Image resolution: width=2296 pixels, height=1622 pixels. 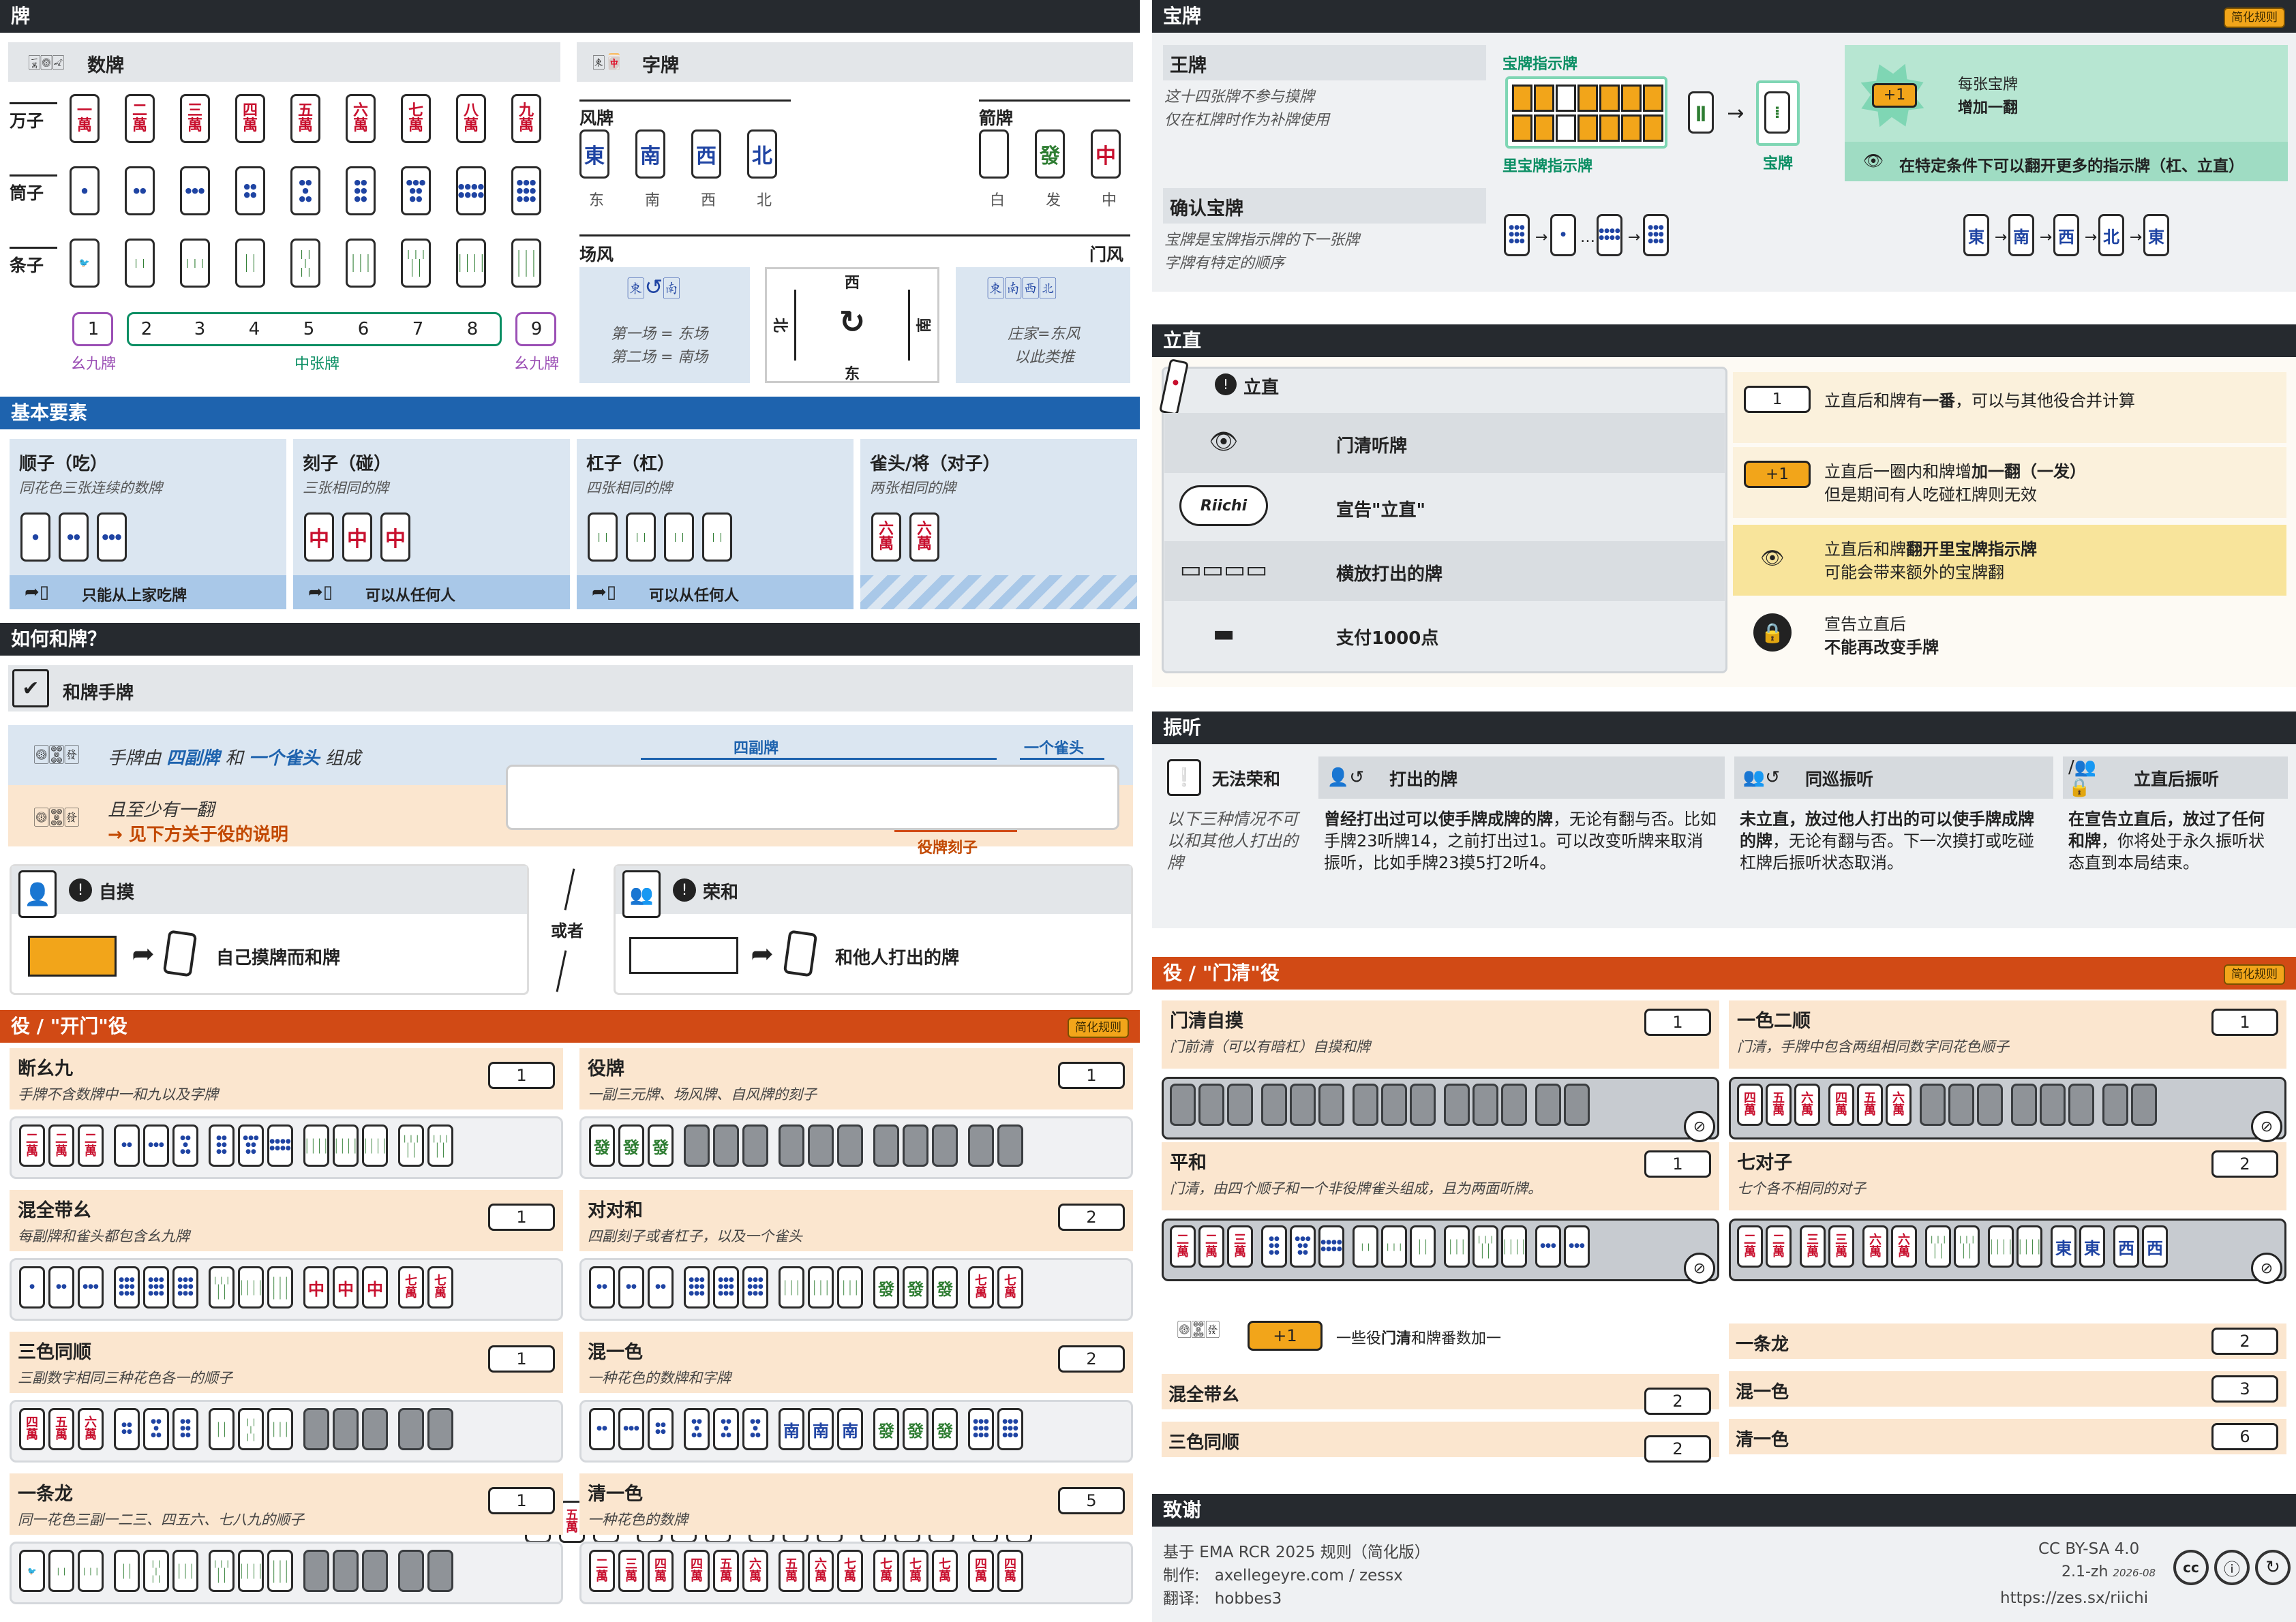 I want to click on tile: 三 萬, so click(x=631, y=1571).